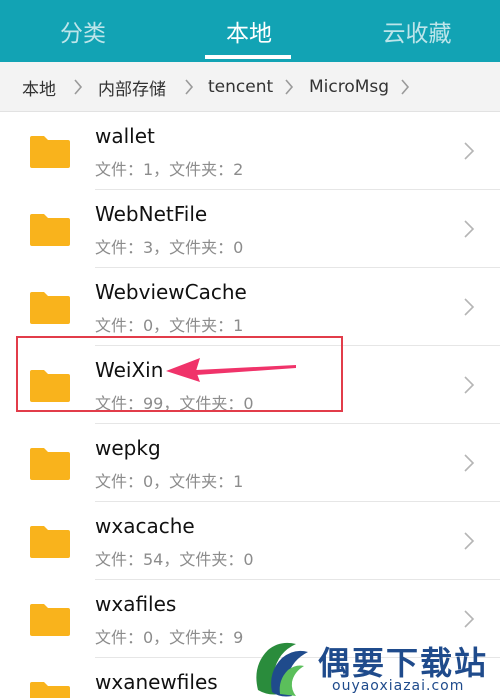 Image resolution: width=500 pixels, height=698 pixels. I want to click on breadcrumb-item-micromsg: MicroMsg, so click(349, 86).